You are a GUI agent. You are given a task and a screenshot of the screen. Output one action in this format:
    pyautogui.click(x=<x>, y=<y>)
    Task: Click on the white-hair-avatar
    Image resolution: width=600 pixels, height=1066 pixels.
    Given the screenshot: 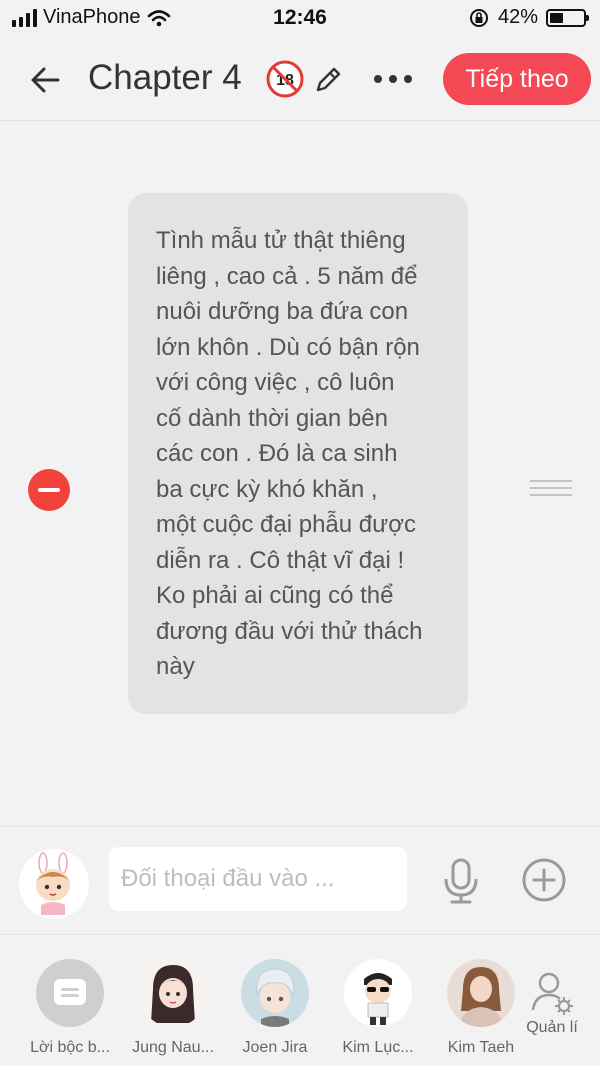 What is the action you would take?
    pyautogui.click(x=275, y=993)
    